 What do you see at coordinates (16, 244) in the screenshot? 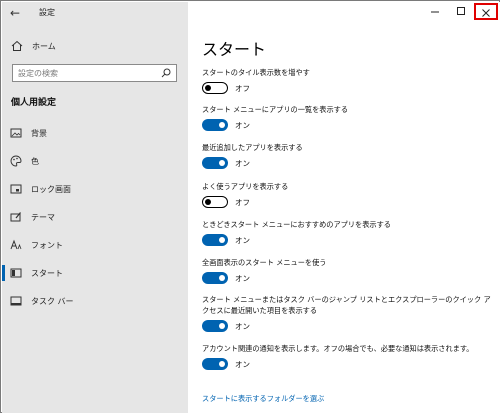
I see `font-icon` at bounding box center [16, 244].